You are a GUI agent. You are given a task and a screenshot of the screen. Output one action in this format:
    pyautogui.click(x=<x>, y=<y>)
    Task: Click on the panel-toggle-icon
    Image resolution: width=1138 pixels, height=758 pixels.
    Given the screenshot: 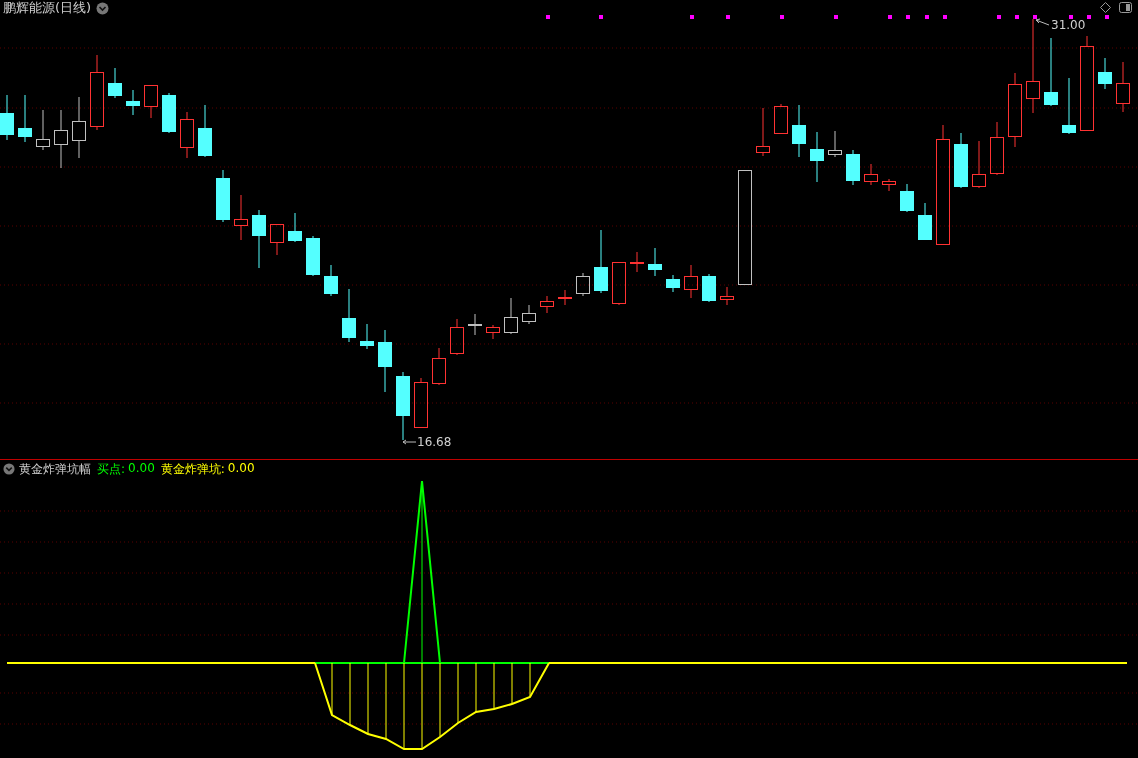 What is the action you would take?
    pyautogui.click(x=1125, y=7)
    